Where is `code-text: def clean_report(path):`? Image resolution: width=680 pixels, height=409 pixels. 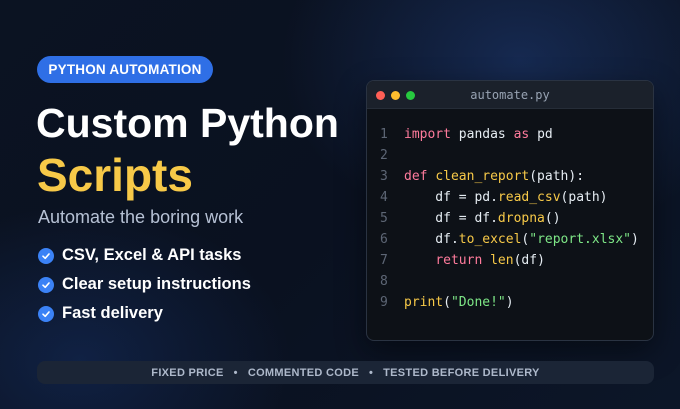
code-text: def clean_report(path): is located at coordinates (494, 176).